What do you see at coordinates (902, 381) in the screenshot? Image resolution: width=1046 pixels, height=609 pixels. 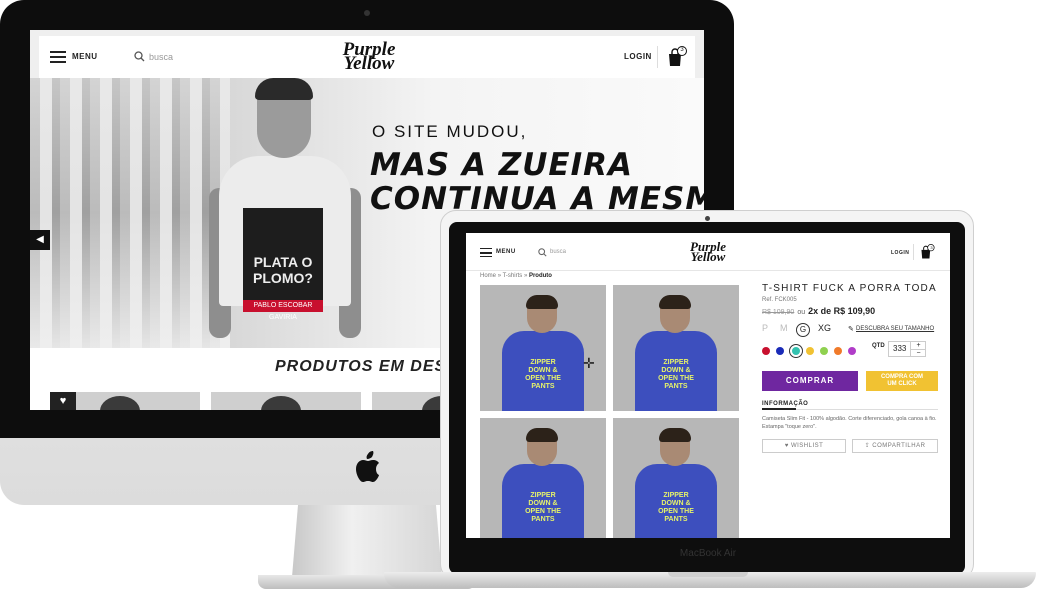 I see `one-click-buy-button: COMPRA COM UM CLICK` at bounding box center [902, 381].